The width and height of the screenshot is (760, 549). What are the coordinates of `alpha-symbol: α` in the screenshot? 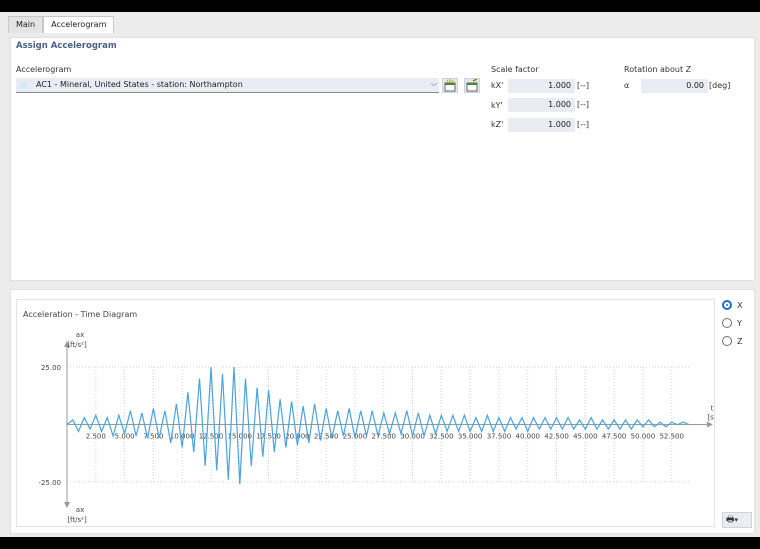 It's located at (627, 85).